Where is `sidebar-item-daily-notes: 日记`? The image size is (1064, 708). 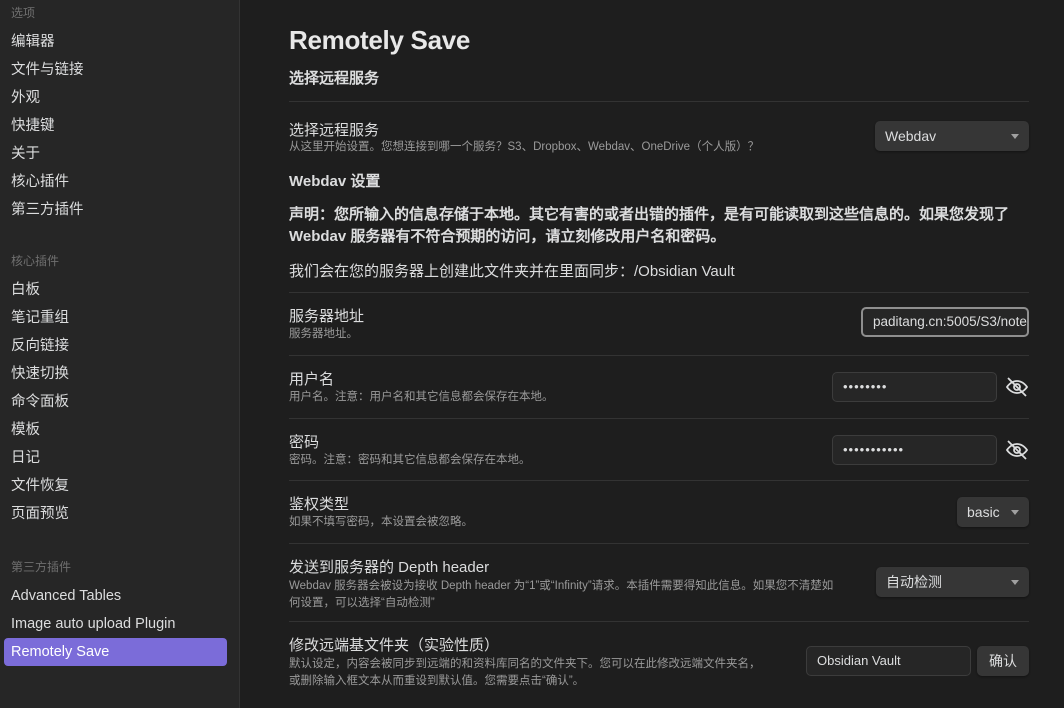
sidebar-item-daily-notes: 日记 is located at coordinates (115, 458).